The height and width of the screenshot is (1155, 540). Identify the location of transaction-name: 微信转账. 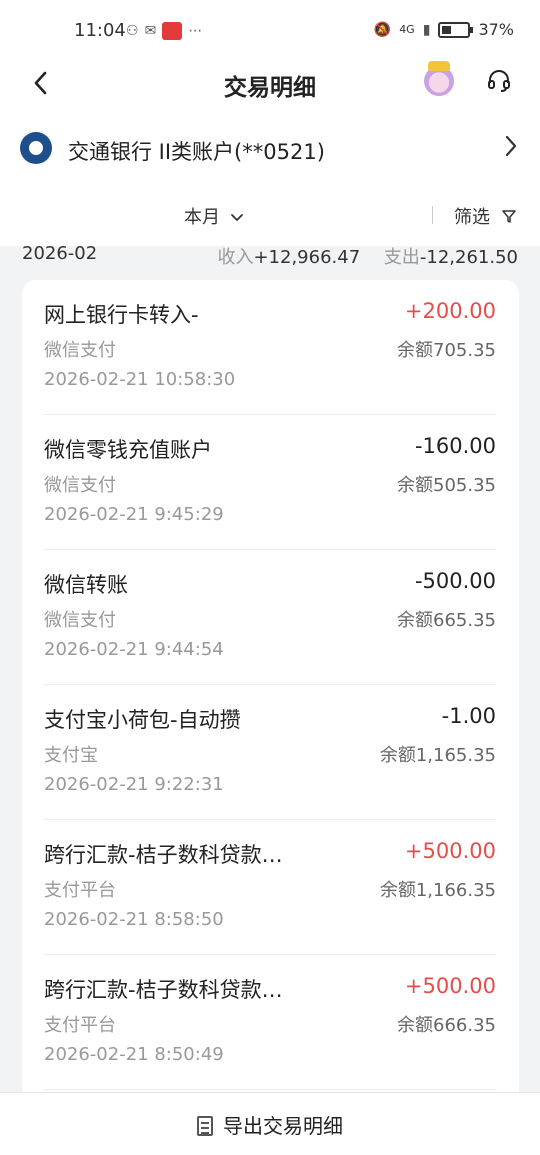
(86, 585).